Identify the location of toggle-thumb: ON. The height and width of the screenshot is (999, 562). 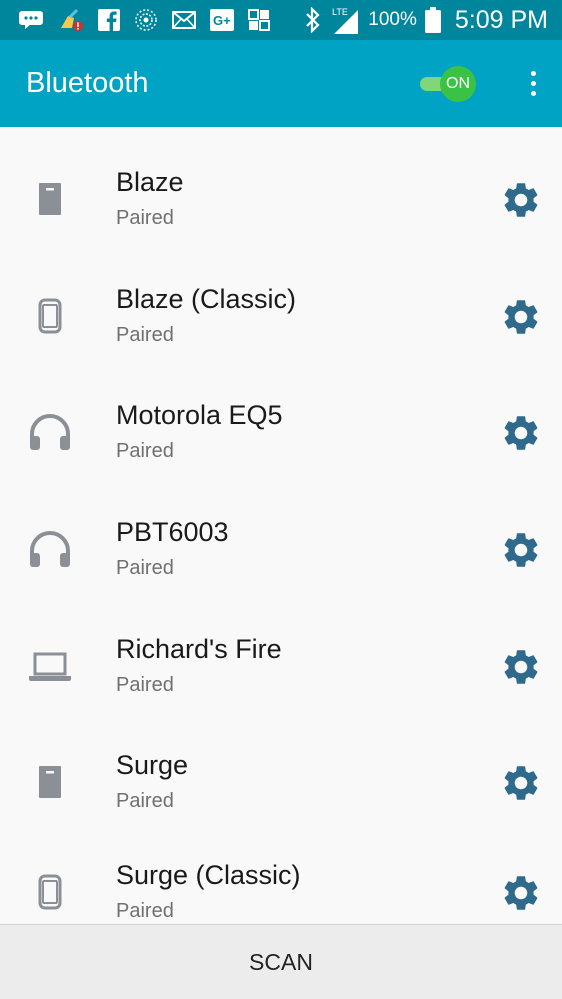
(458, 83).